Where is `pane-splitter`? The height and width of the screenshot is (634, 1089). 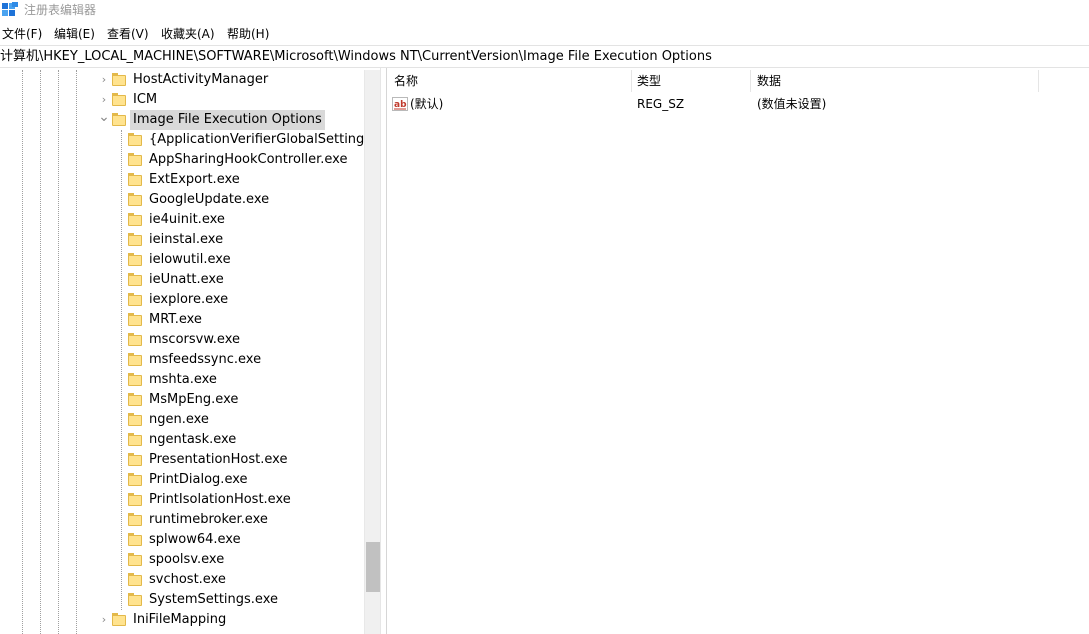
pane-splitter is located at coordinates (383, 351).